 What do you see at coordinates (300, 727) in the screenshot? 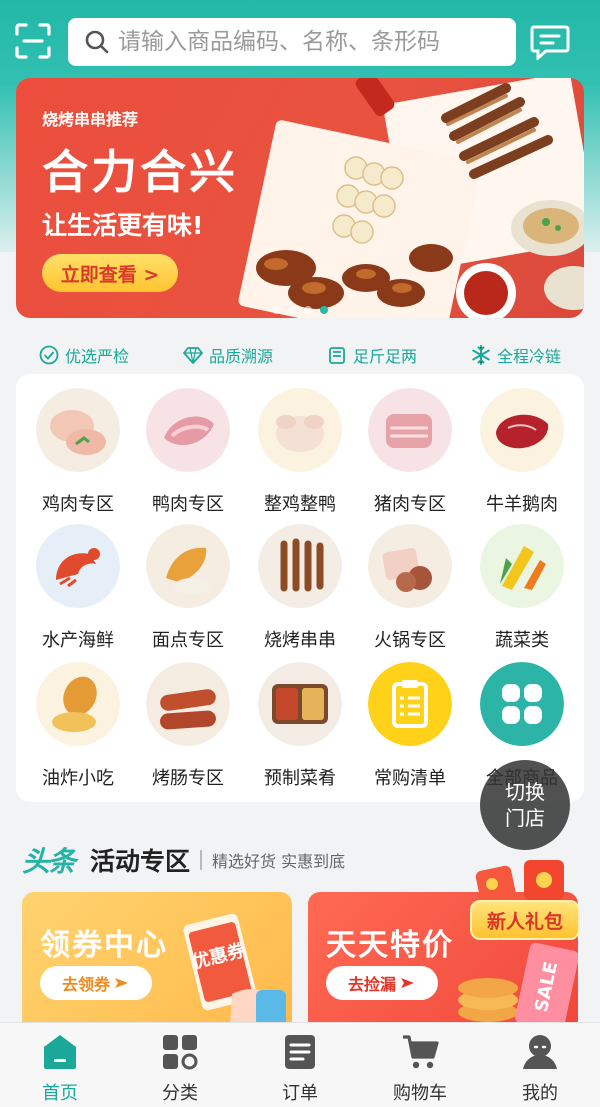
I see `category-prepared-dish: 预制菜肴` at bounding box center [300, 727].